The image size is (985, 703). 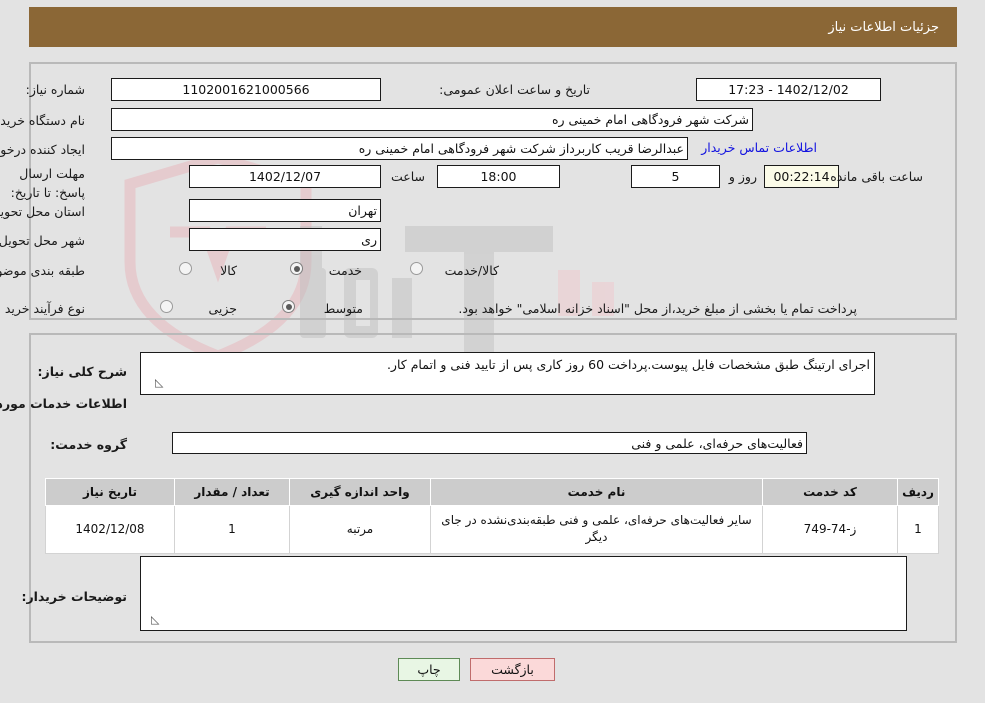 I want to click on col-date: تاریخ نیاز, so click(x=110, y=492).